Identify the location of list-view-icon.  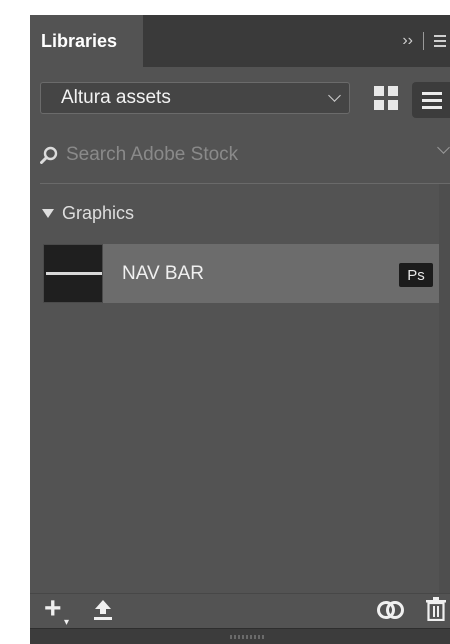
(432, 100).